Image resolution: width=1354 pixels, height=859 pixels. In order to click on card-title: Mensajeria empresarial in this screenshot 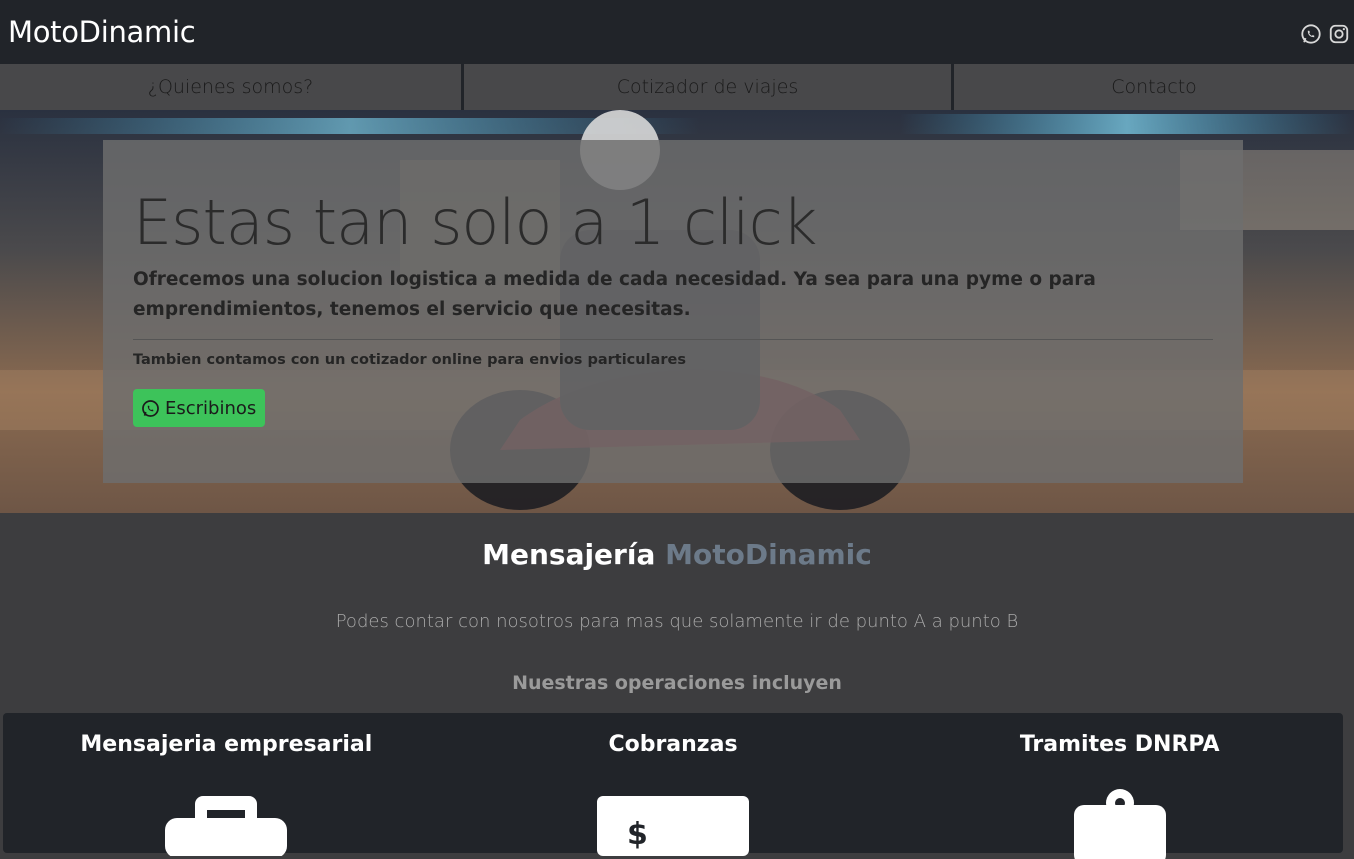, I will do `click(226, 744)`.